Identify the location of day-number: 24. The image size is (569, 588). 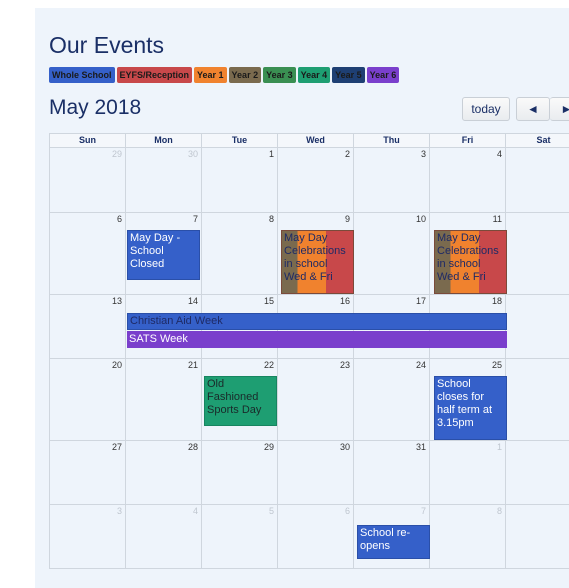
(420, 365).